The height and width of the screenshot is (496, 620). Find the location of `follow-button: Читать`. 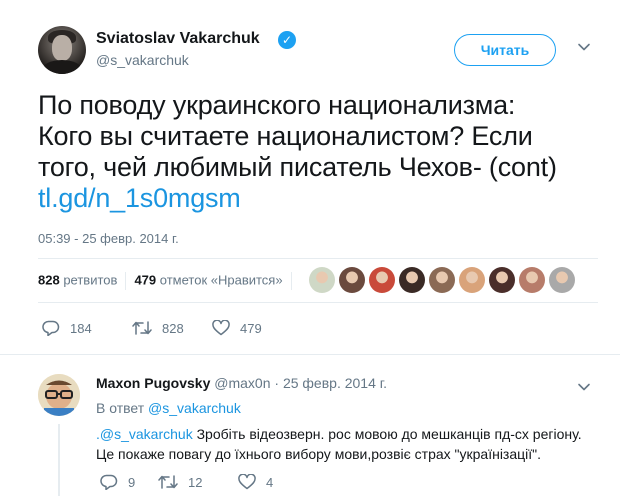

follow-button: Читать is located at coordinates (505, 50).